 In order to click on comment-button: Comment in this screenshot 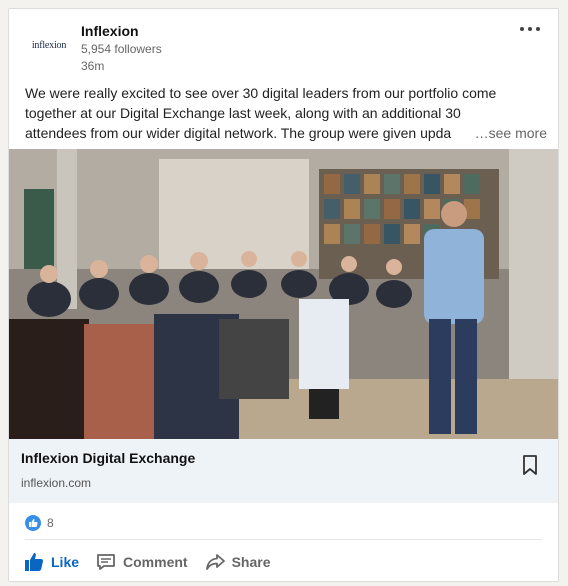, I will do `click(141, 562)`.